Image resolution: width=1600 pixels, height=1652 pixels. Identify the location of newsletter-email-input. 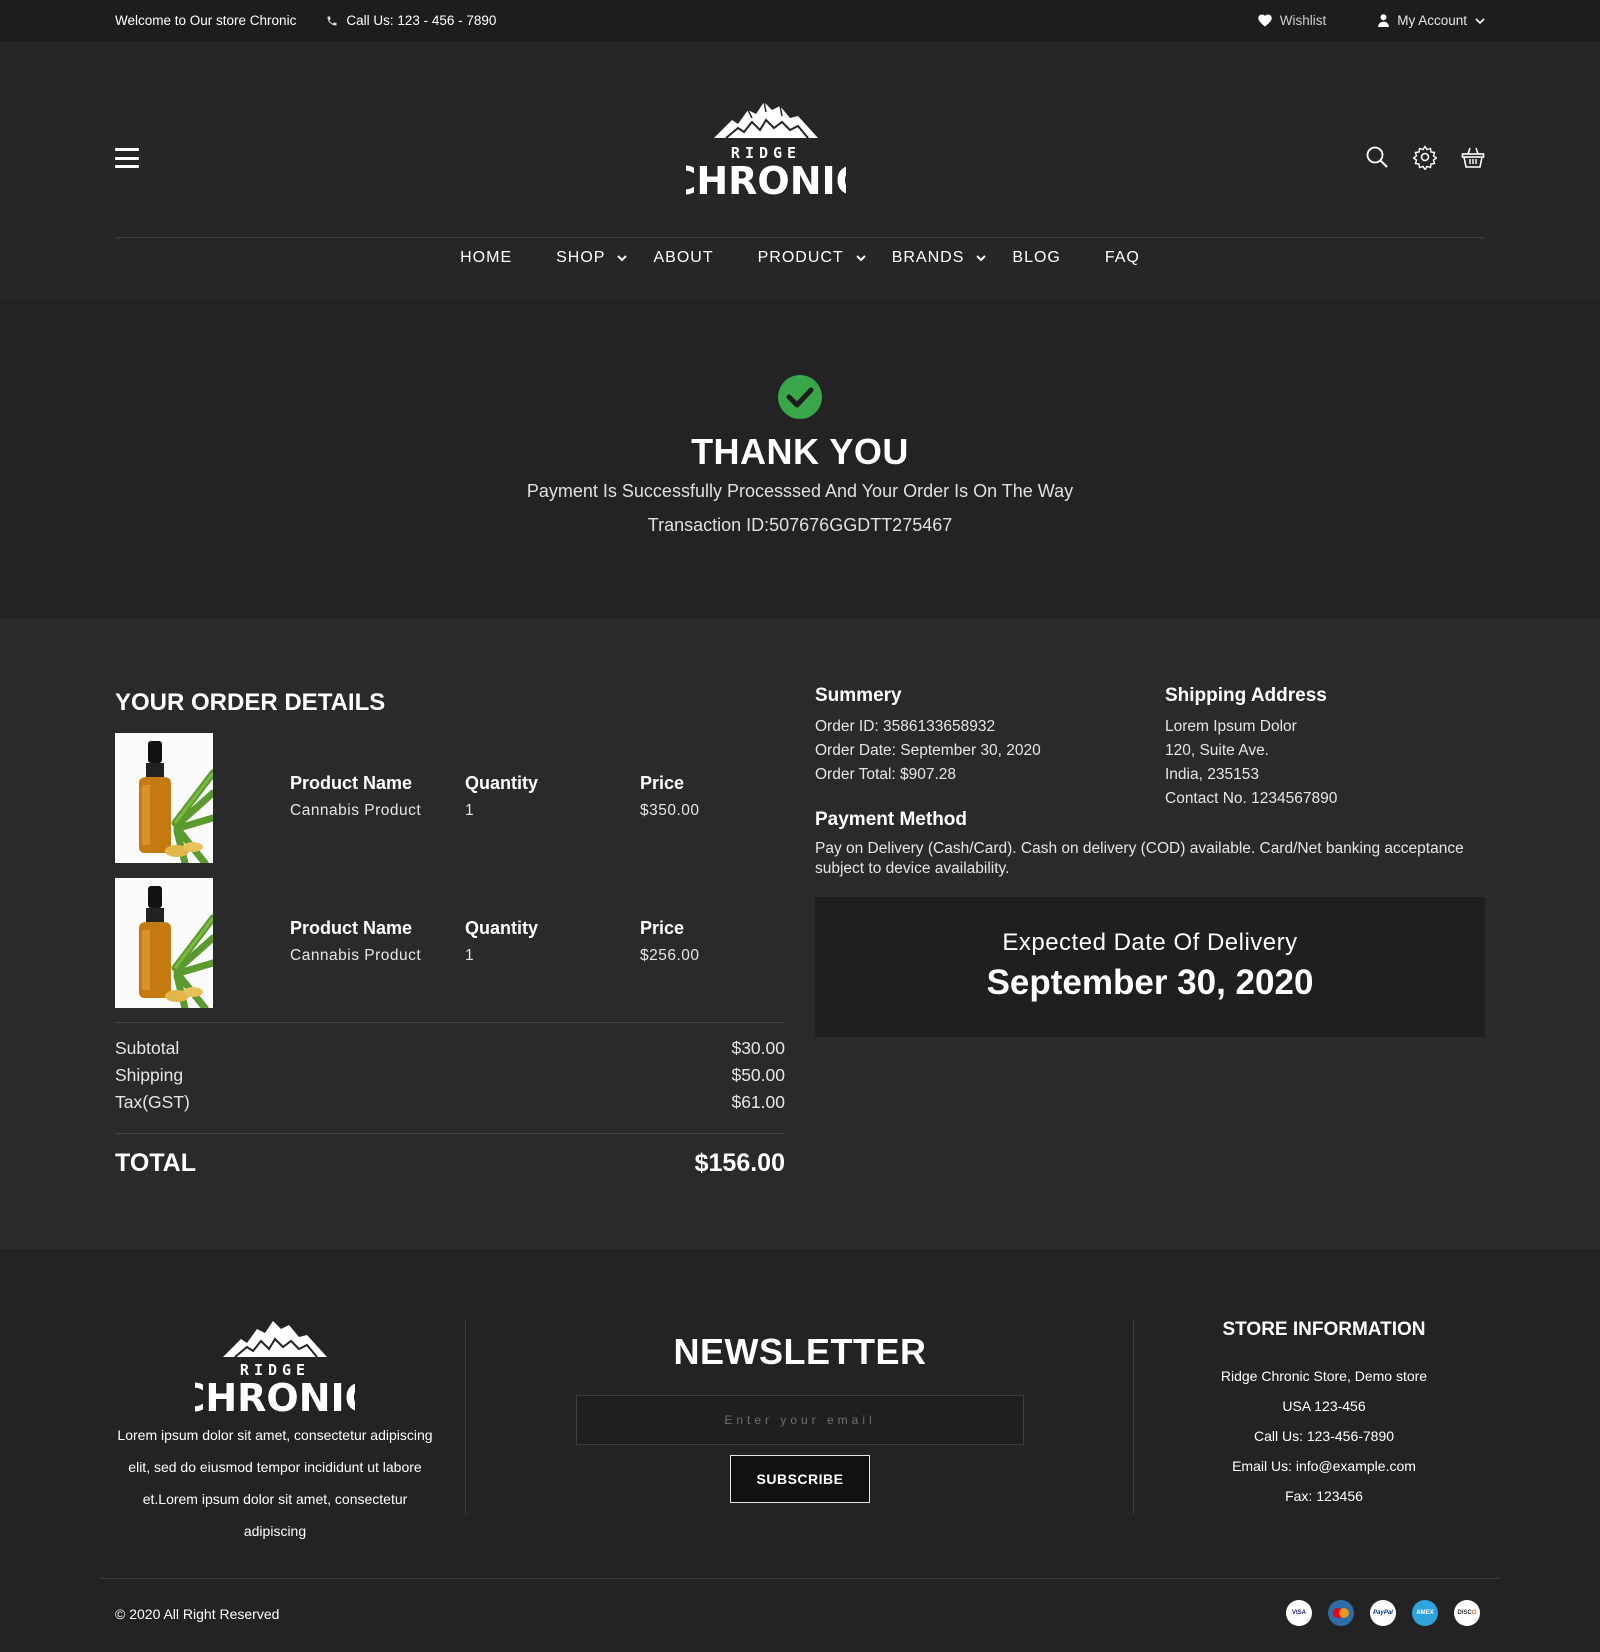
(800, 1420).